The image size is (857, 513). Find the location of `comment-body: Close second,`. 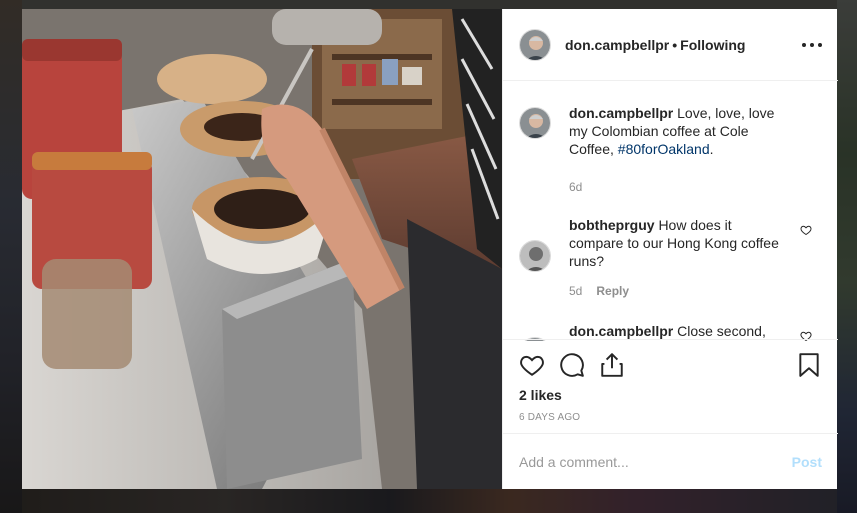

comment-body: Close second, is located at coordinates (721, 331).